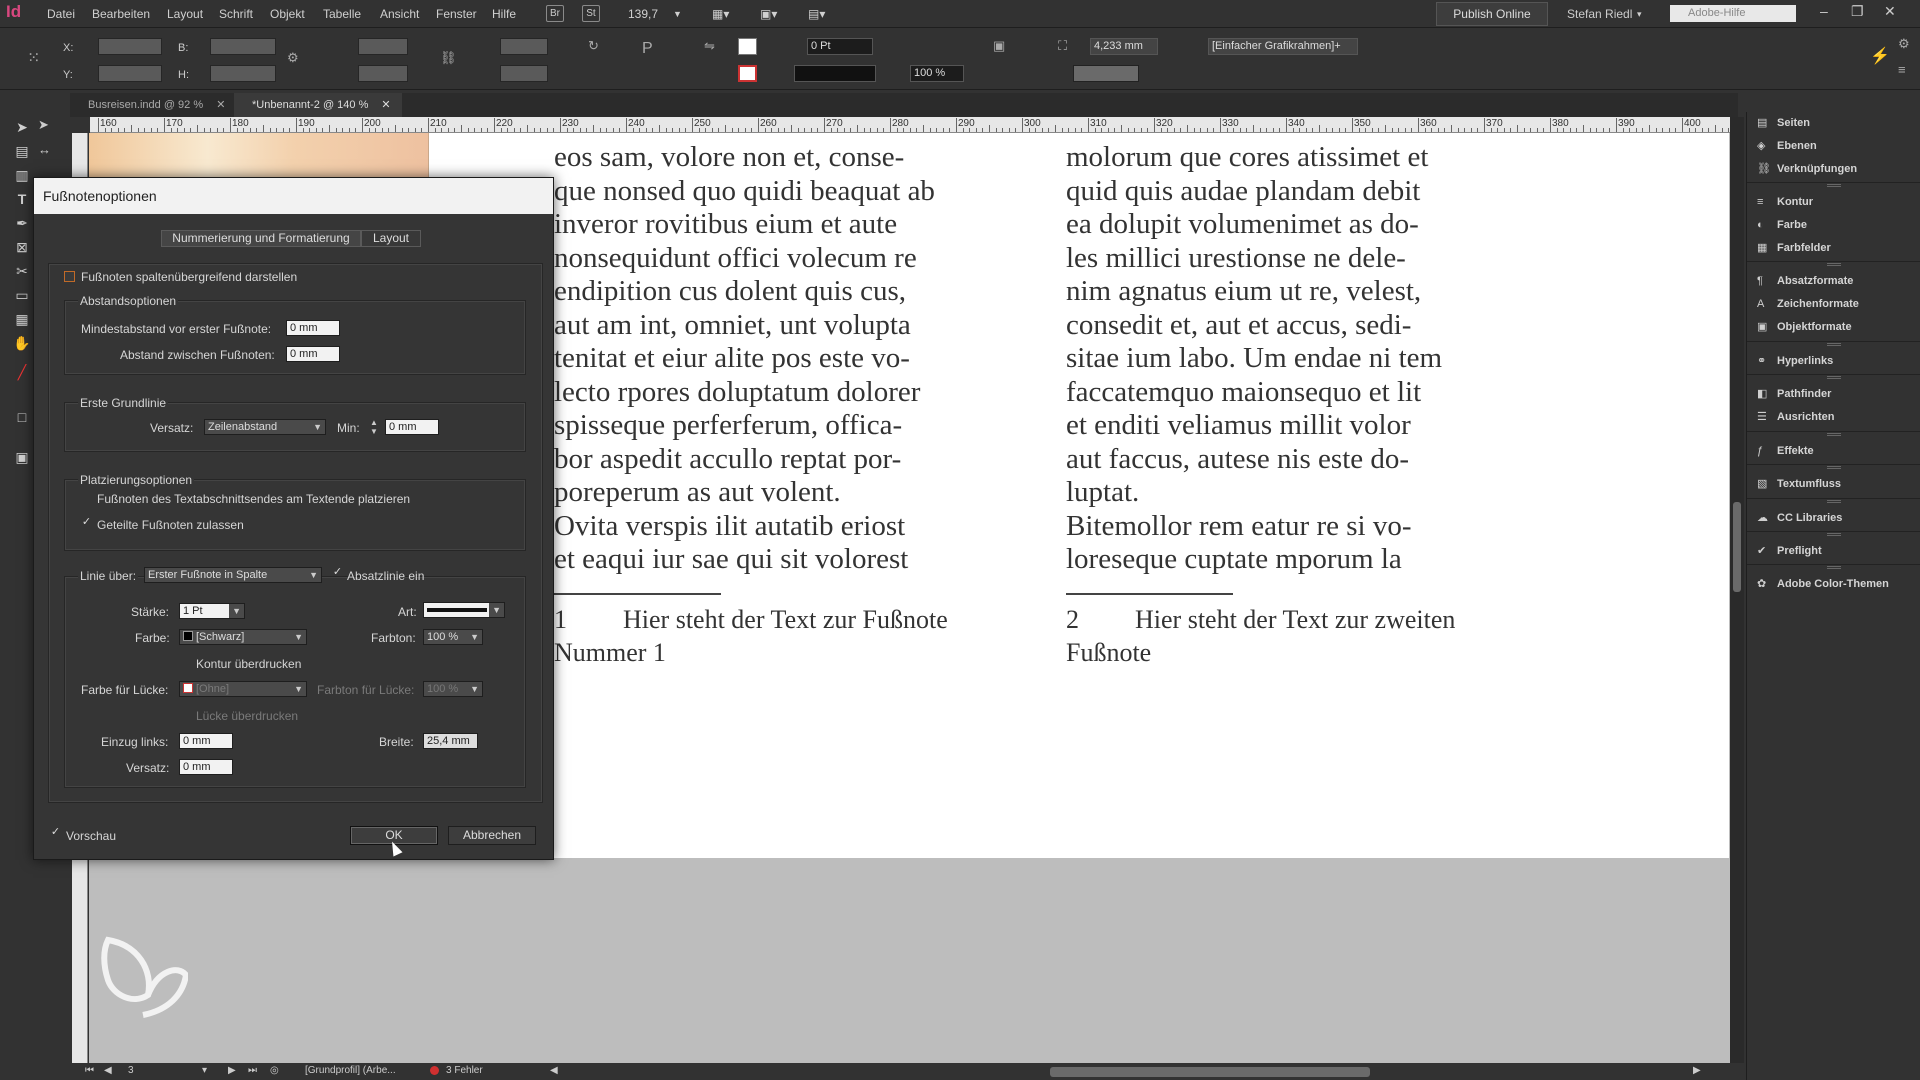  What do you see at coordinates (747, 73) in the screenshot?
I see `stroke-swatch` at bounding box center [747, 73].